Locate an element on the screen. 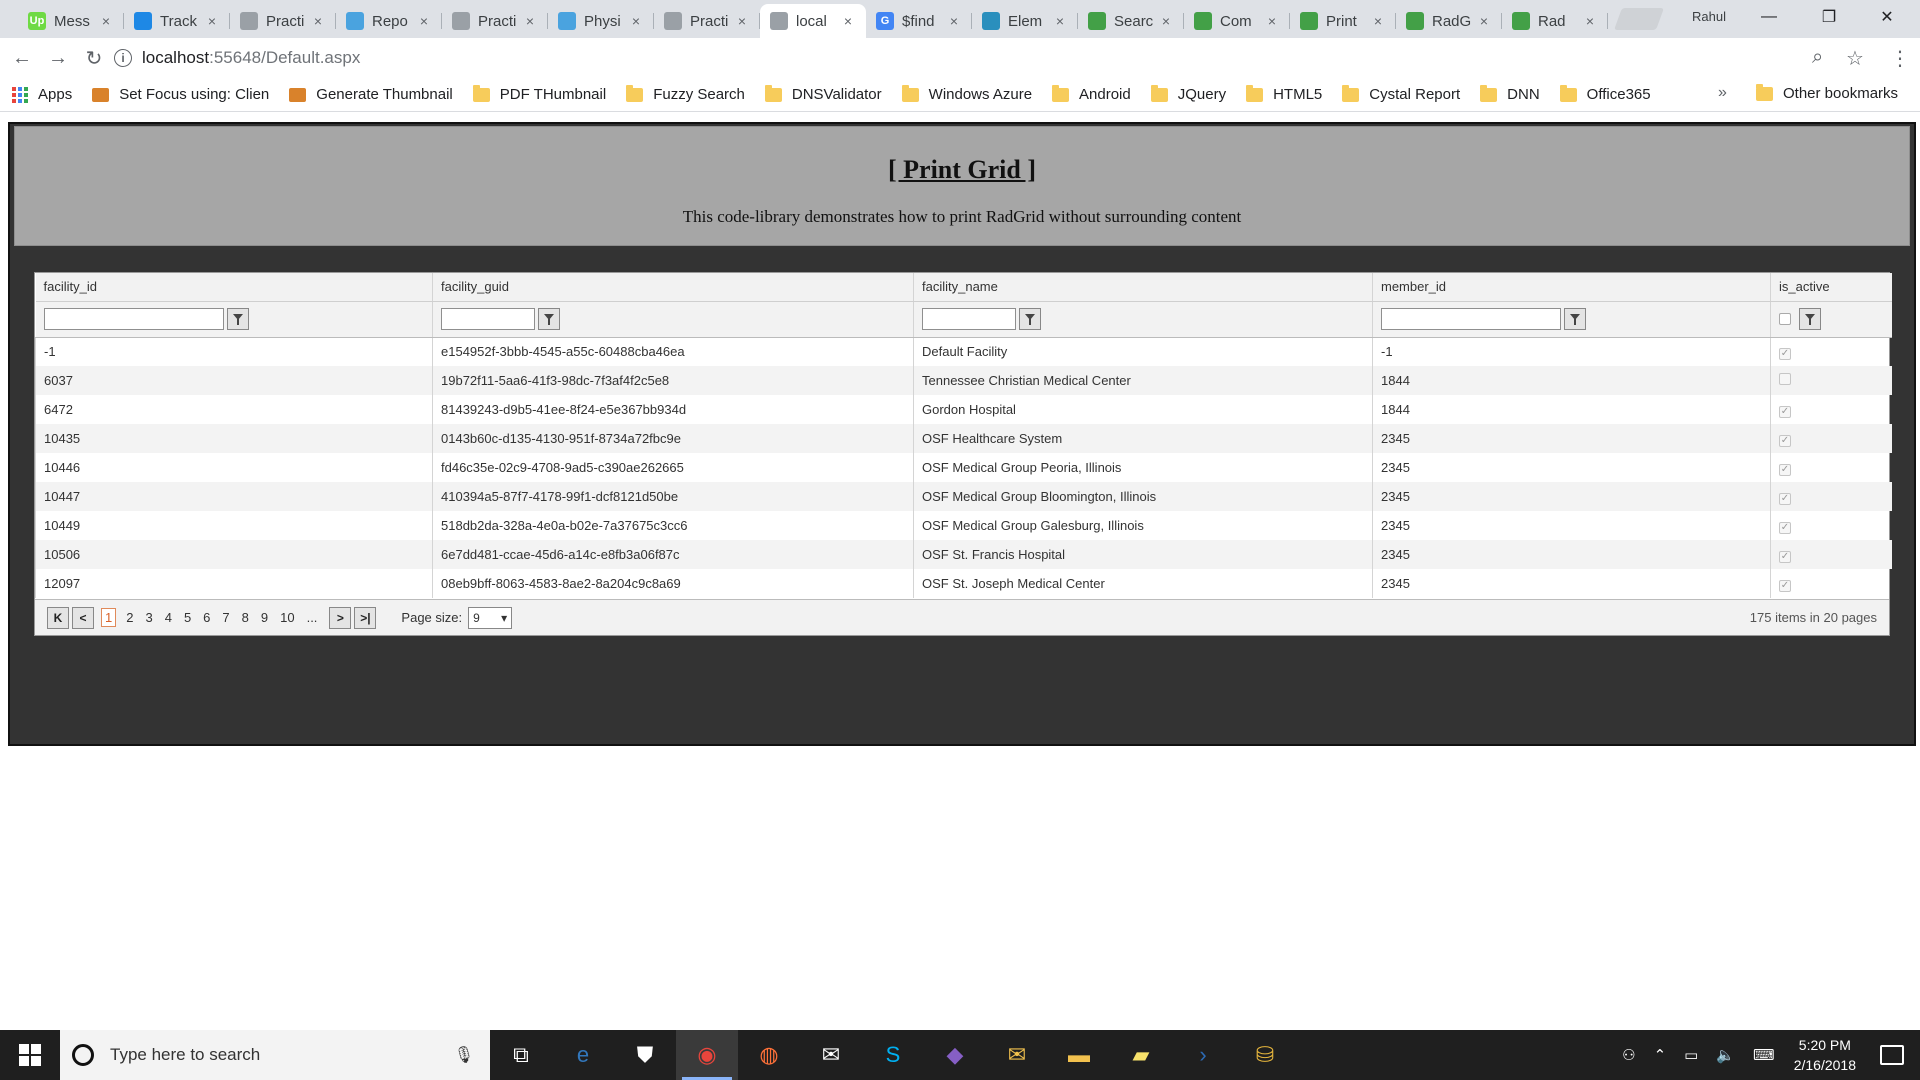  browser-tab: Elem × is located at coordinates (1025, 21).